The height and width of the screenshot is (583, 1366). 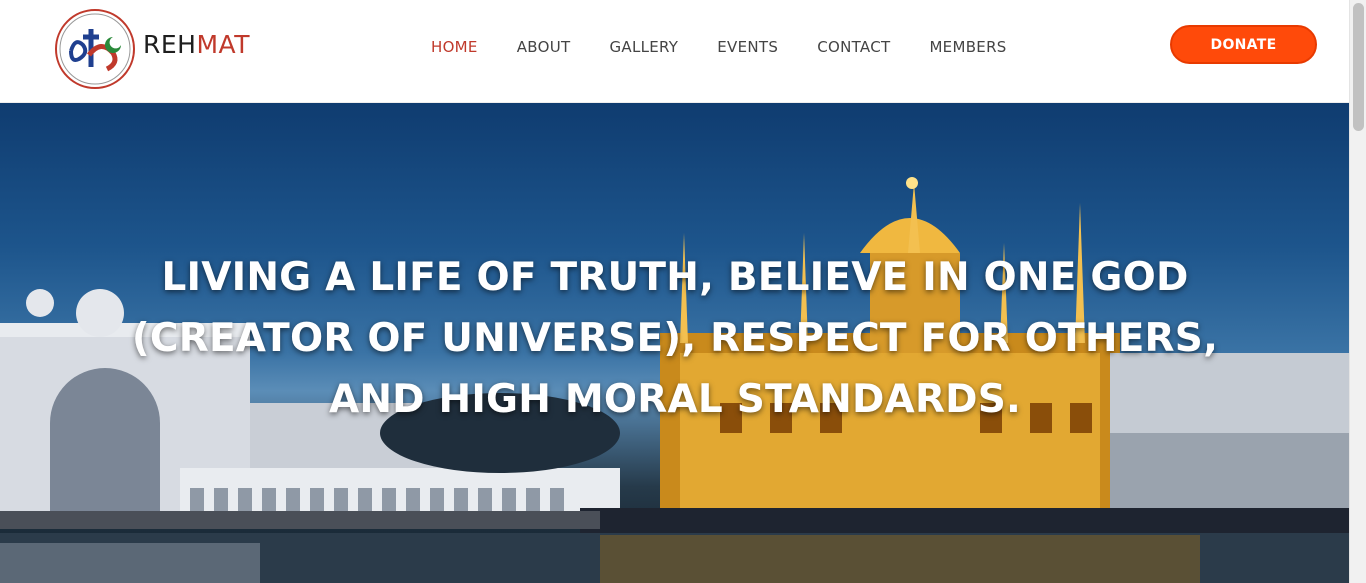 I want to click on brand-name-part1: REH, so click(x=170, y=44).